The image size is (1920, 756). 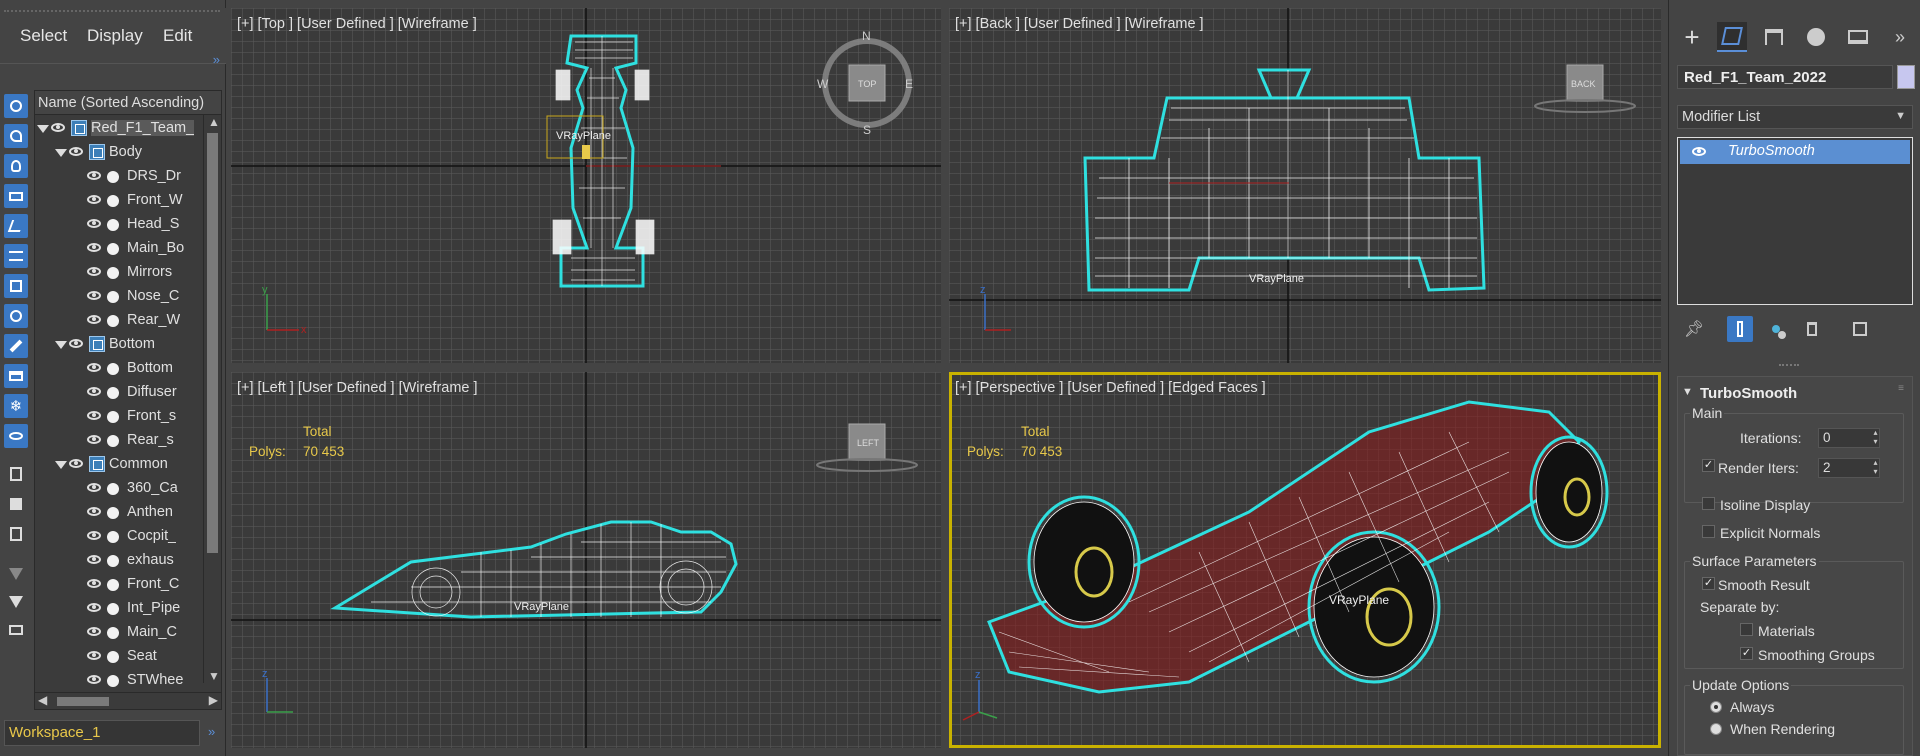 I want to click on xref-filter-icon, so click(x=16, y=316).